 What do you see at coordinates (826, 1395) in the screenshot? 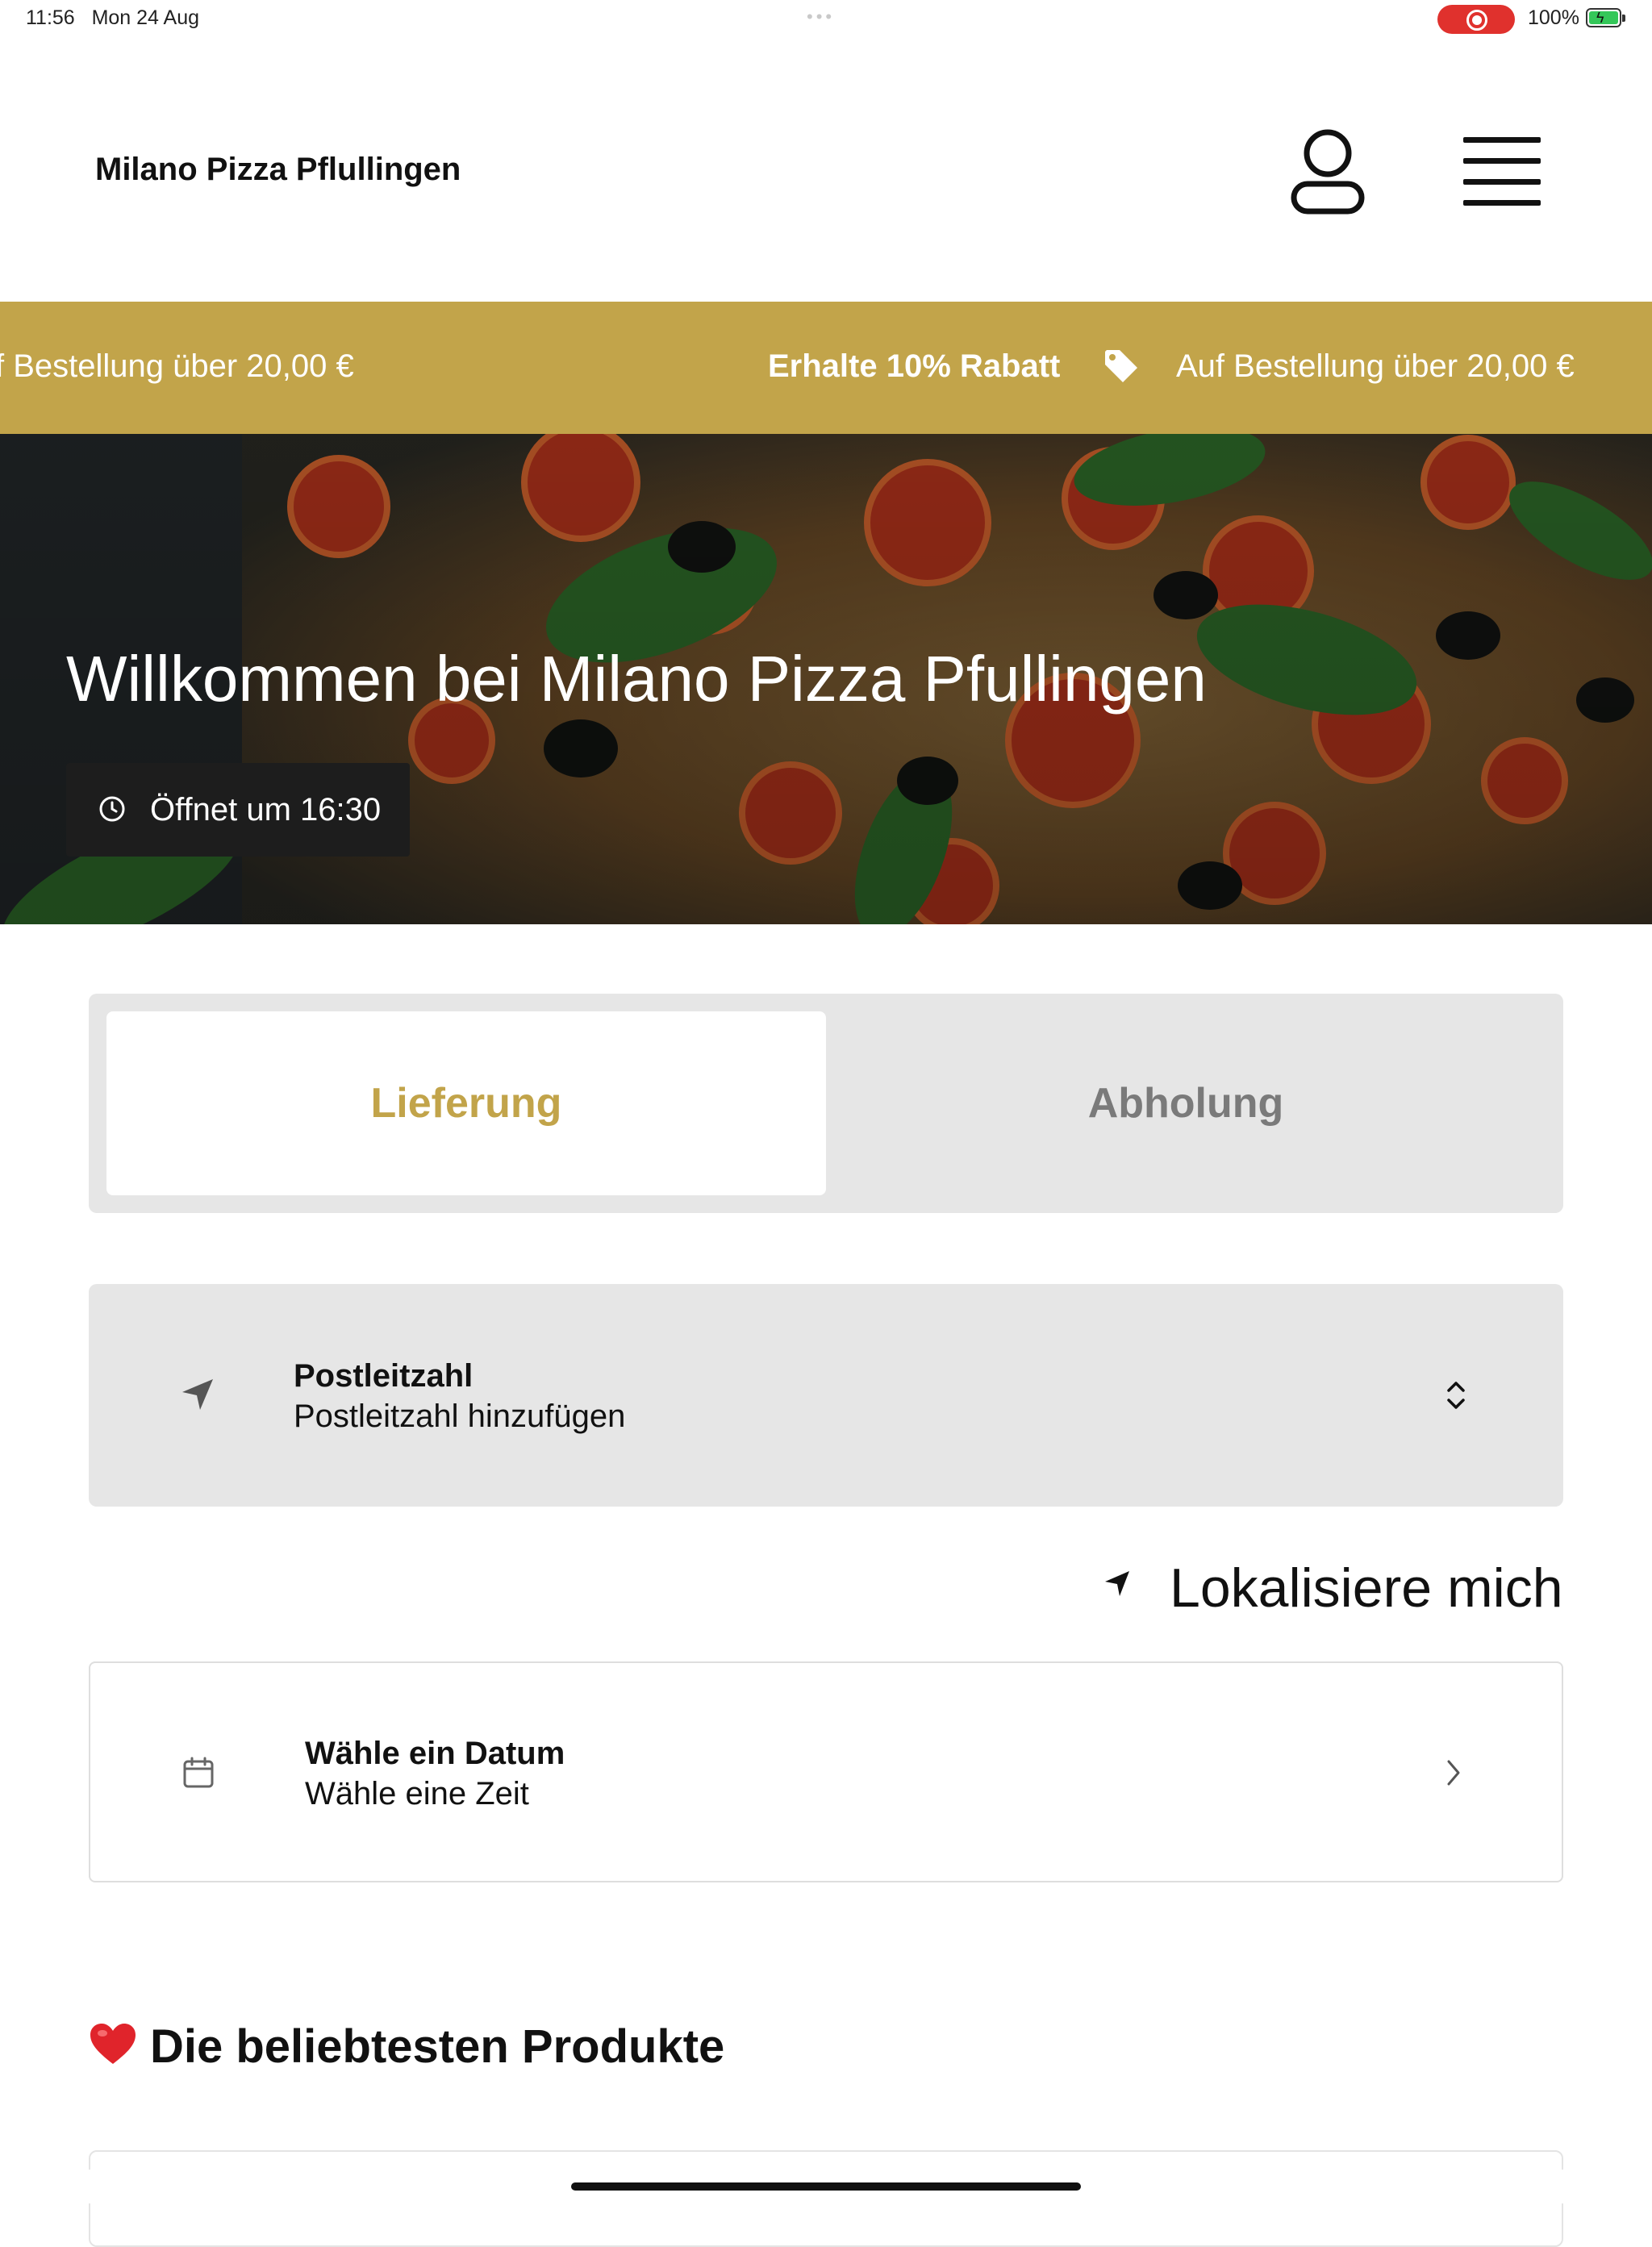
I see `postcode-selector: Postleitzahl Postleitzahl hinzufügen` at bounding box center [826, 1395].